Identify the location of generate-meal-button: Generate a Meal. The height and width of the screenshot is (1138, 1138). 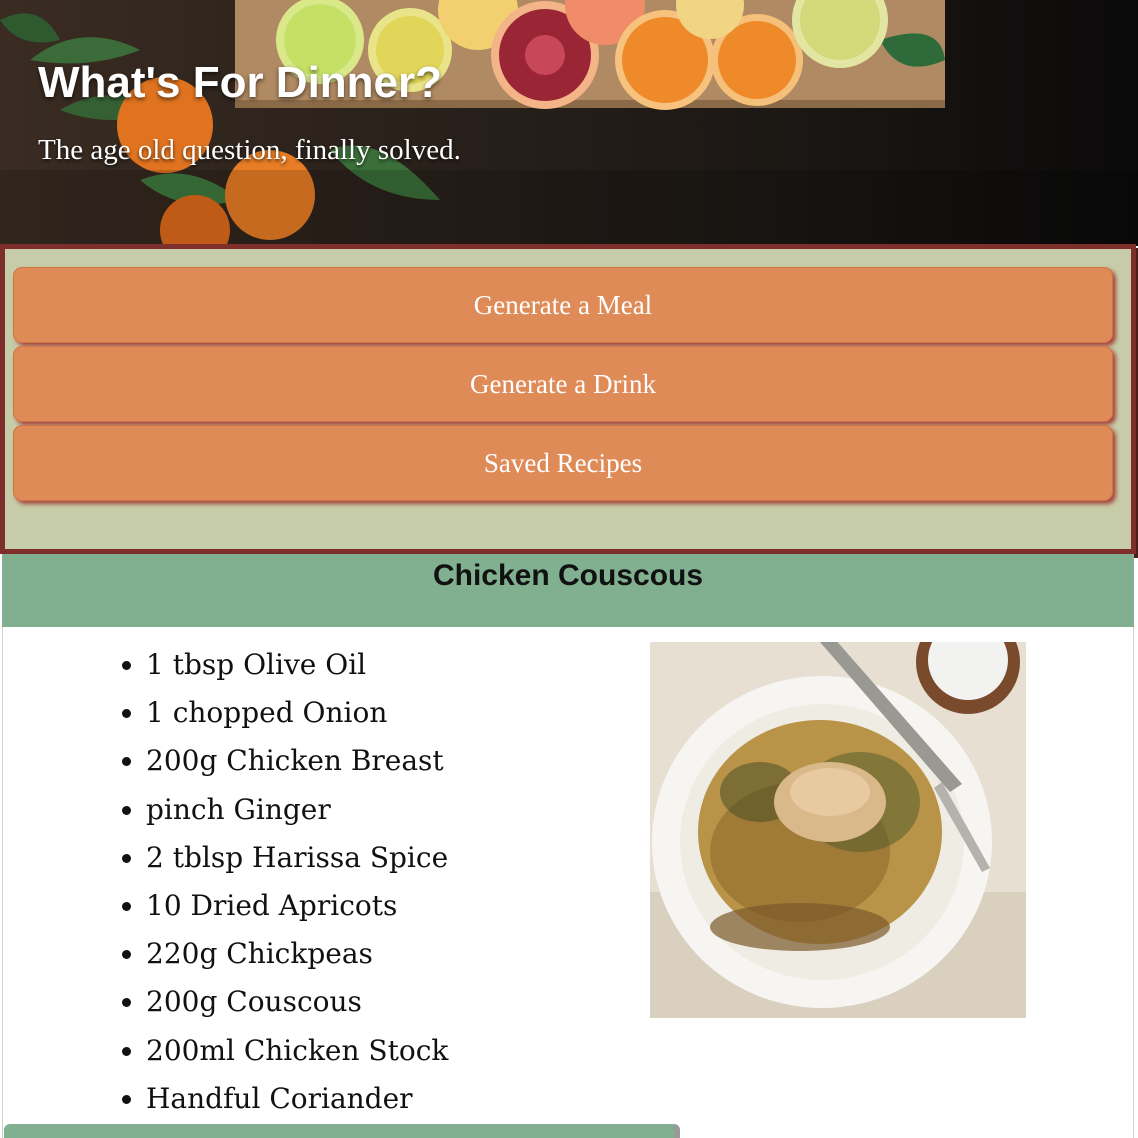
(563, 305).